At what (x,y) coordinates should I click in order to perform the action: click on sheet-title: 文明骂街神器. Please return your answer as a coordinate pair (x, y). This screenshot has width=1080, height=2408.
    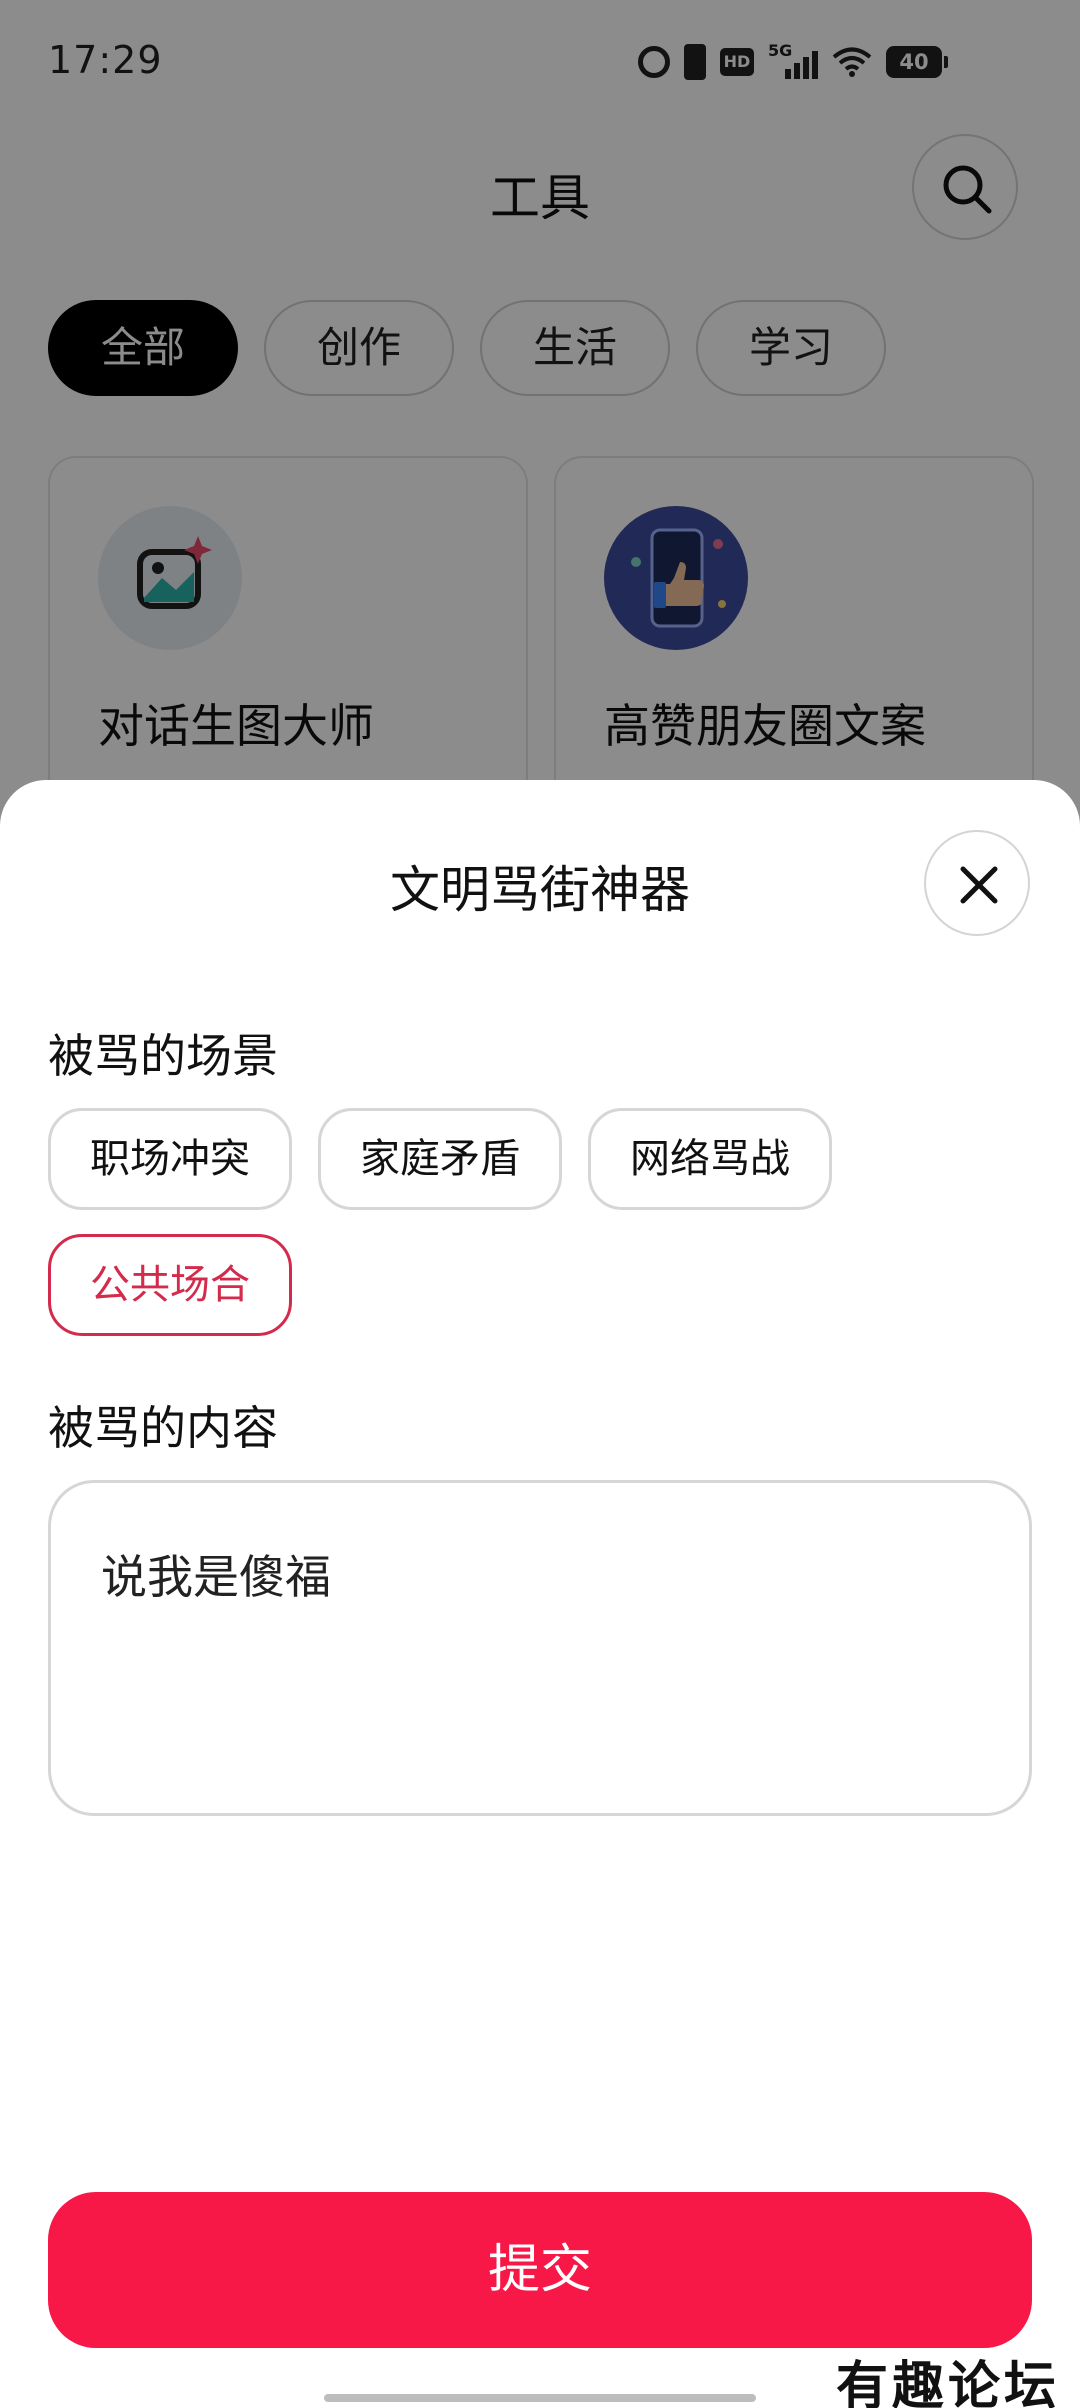
    Looking at the image, I should click on (540, 890).